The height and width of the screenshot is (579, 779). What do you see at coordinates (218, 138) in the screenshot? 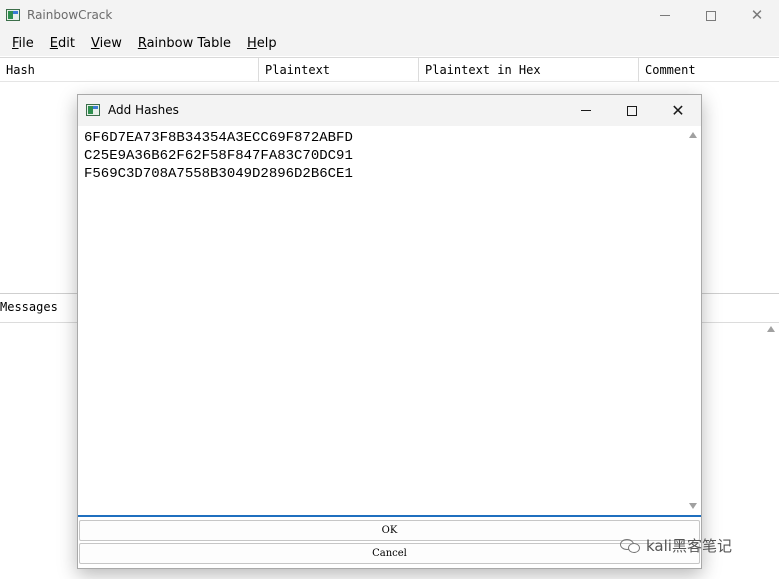
I see `hash-line: 6F6D7EA73F8B34354A3ECC69F872ABFD` at bounding box center [218, 138].